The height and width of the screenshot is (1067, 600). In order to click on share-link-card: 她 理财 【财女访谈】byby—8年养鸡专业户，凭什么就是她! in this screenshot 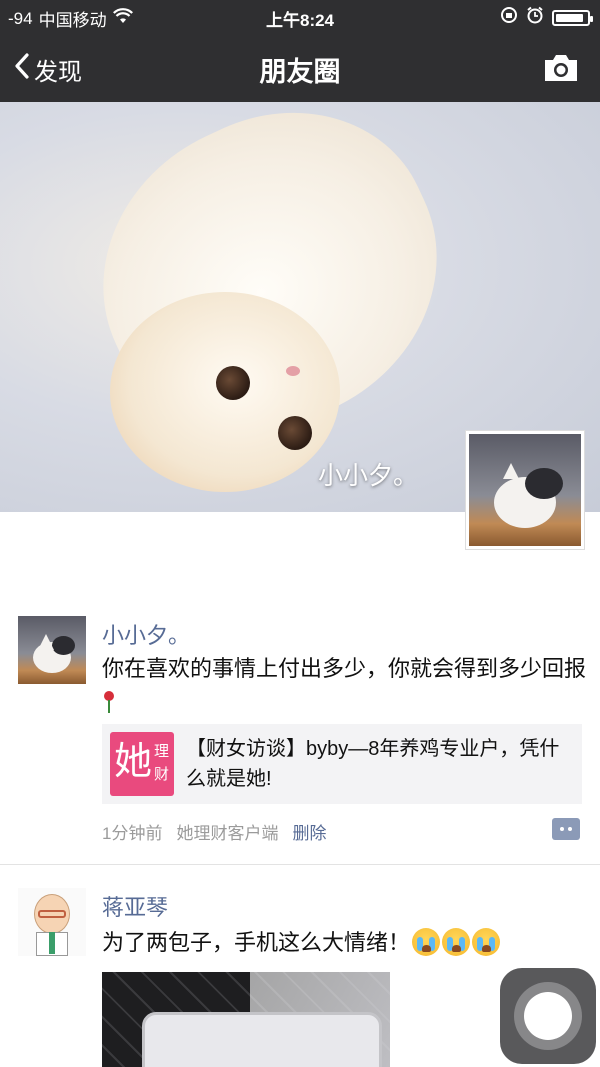, I will do `click(342, 764)`.